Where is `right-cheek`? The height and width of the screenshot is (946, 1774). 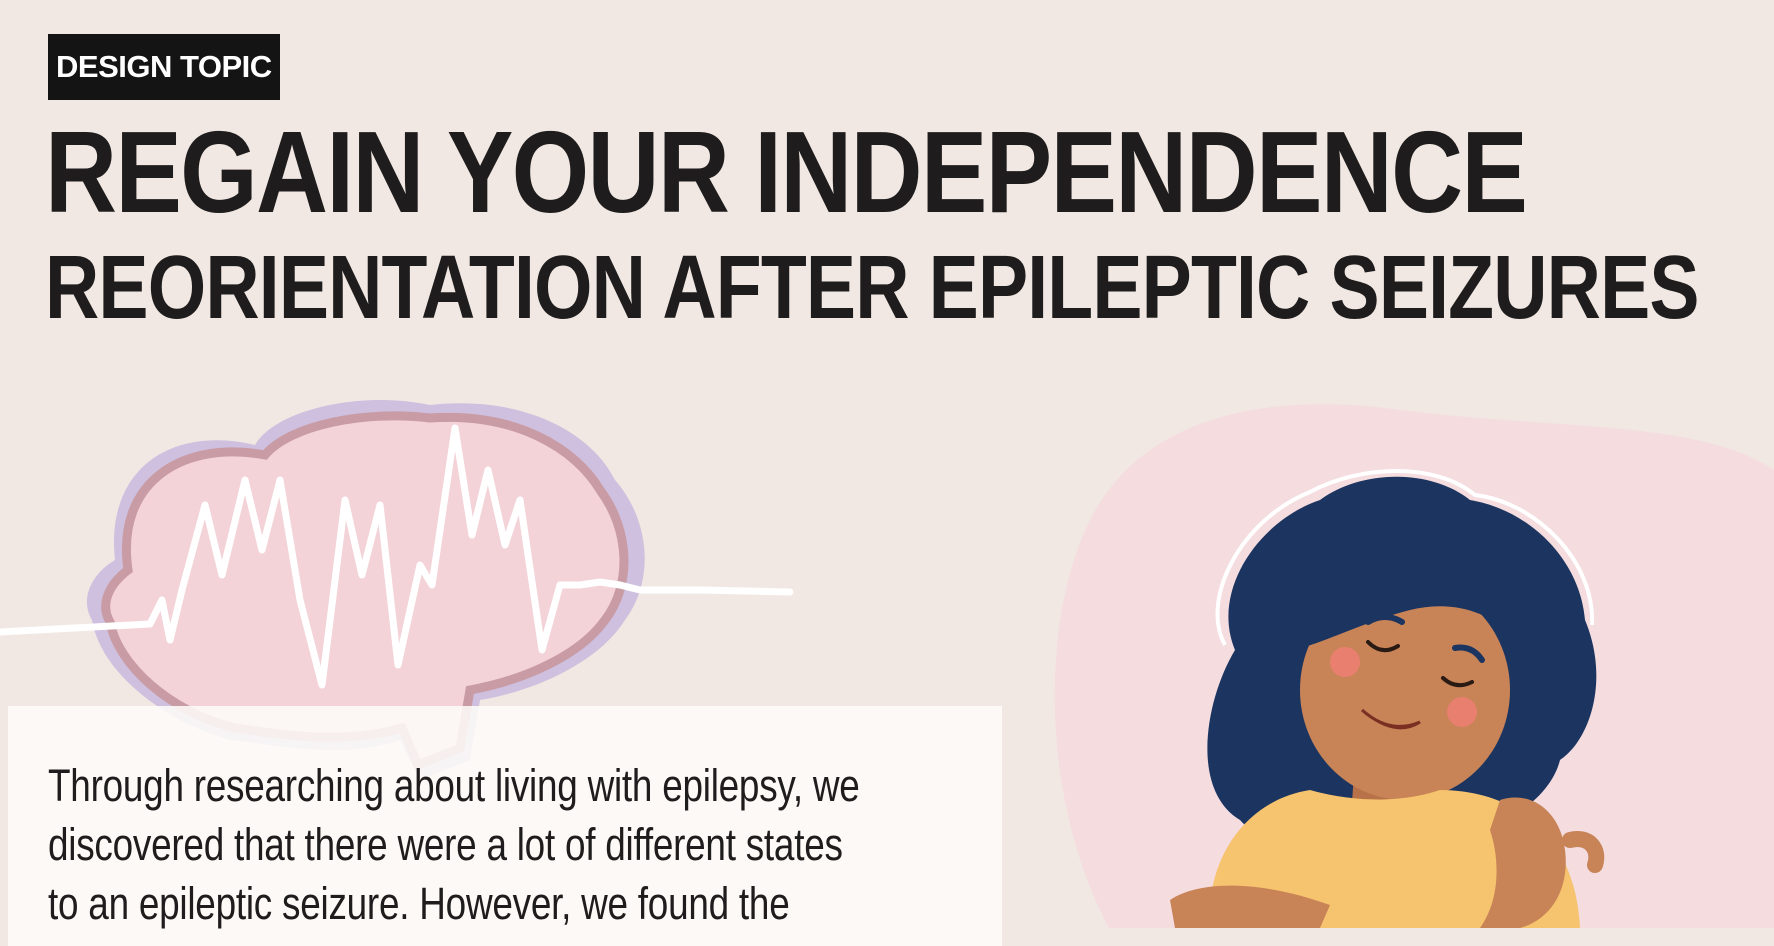
right-cheek is located at coordinates (1462, 712).